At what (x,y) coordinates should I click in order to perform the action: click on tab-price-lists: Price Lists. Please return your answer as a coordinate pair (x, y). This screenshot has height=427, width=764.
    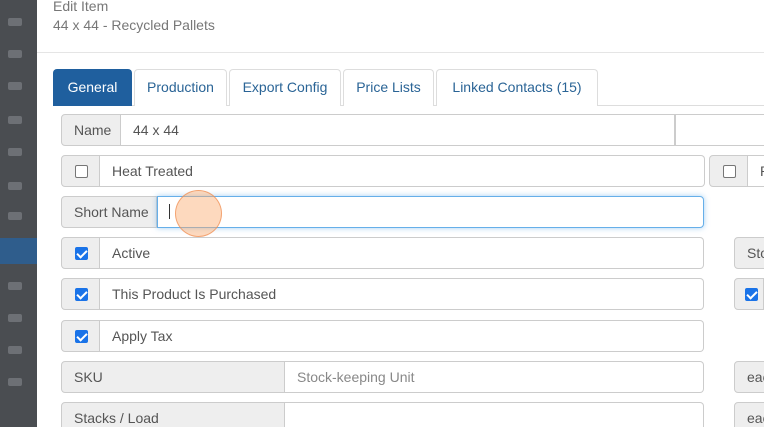
    Looking at the image, I should click on (388, 87).